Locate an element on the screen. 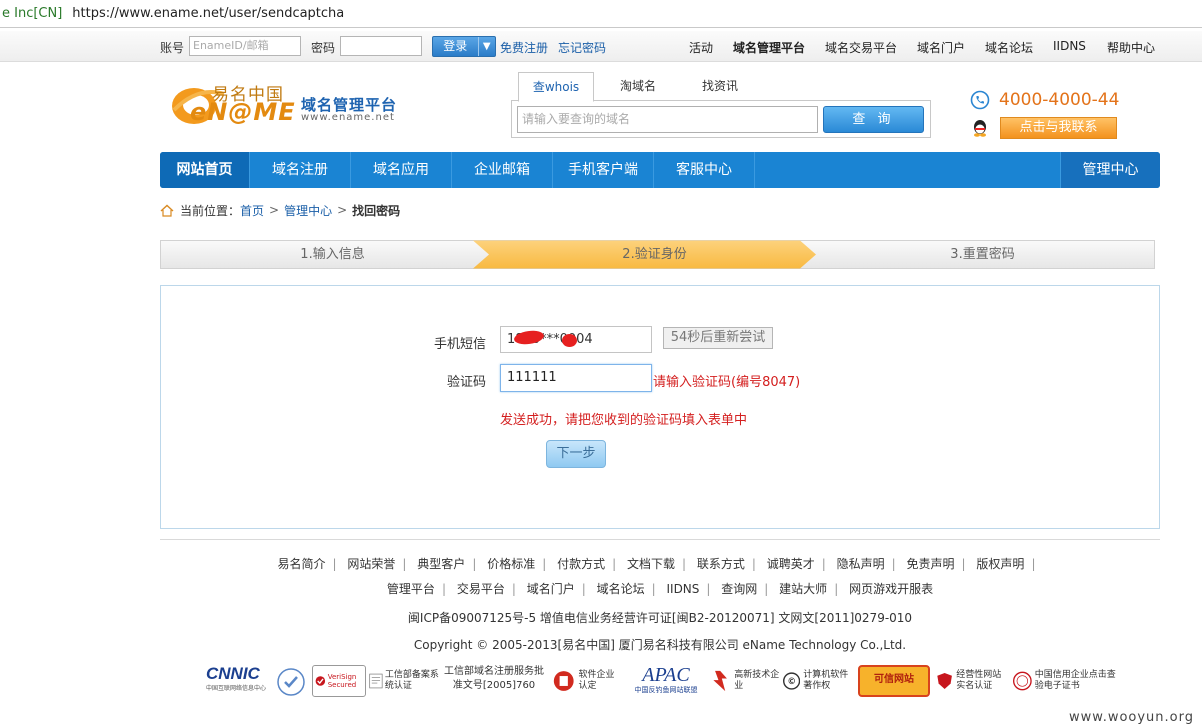 This screenshot has width=1202, height=728. code-hint: 请输入验证码(编号8047) is located at coordinates (727, 382).